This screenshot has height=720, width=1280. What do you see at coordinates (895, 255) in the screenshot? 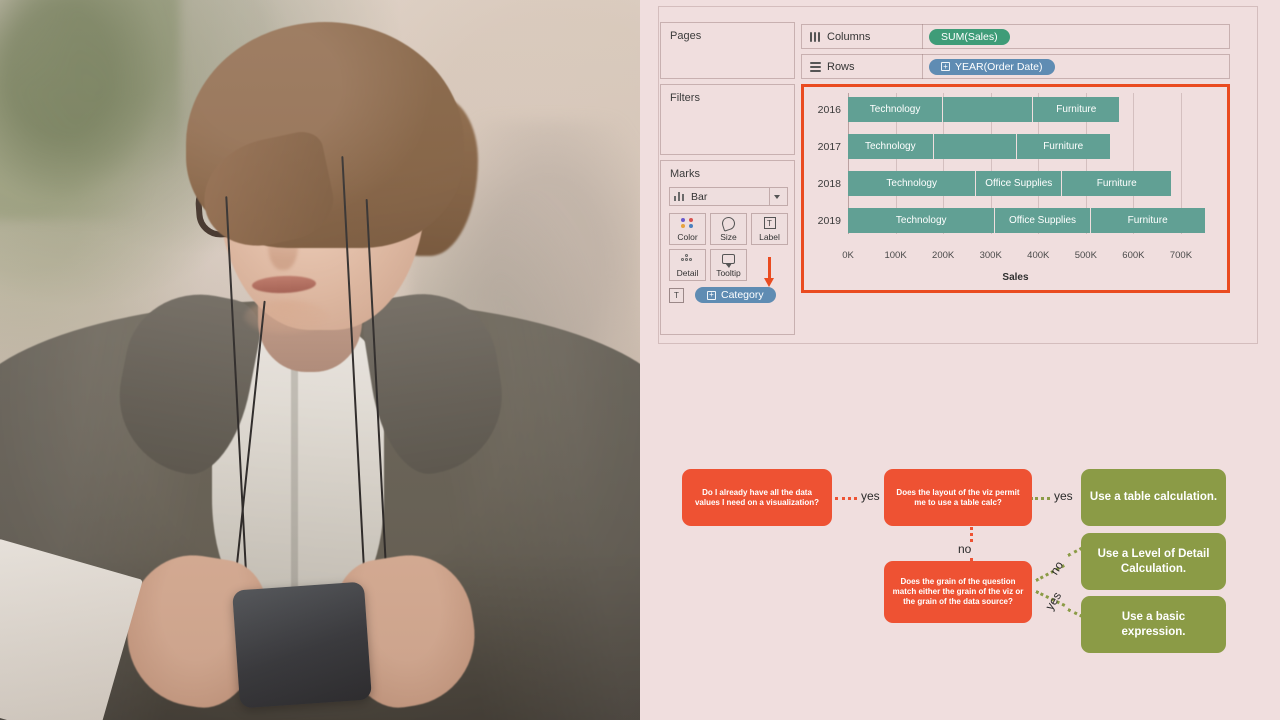
I see `x-tick-label: 100K` at bounding box center [895, 255].